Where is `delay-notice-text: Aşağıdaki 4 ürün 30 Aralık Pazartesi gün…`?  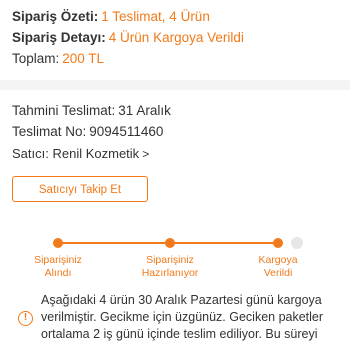 delay-notice-text: Aşağıdaki 4 ürün 30 Aralık Pazartesi gün… is located at coordinates (182, 317).